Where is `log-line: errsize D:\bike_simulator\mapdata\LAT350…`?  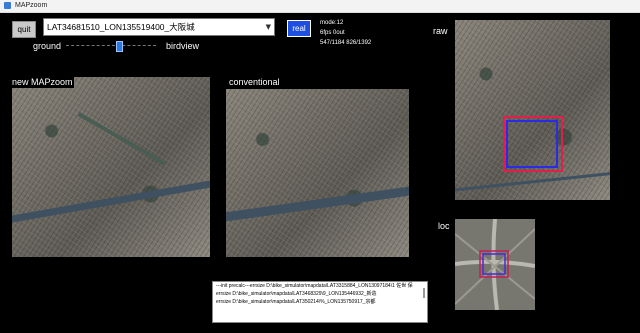
log-line: errsize D:\bike_simulator\mapdata\LAT350… is located at coordinates (296, 302).